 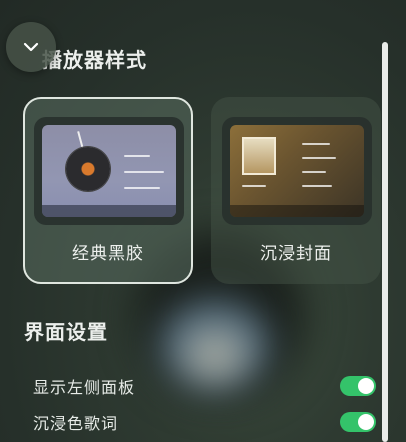 I want to click on section-title-ui-settings: 界面设置, so click(x=66, y=332).